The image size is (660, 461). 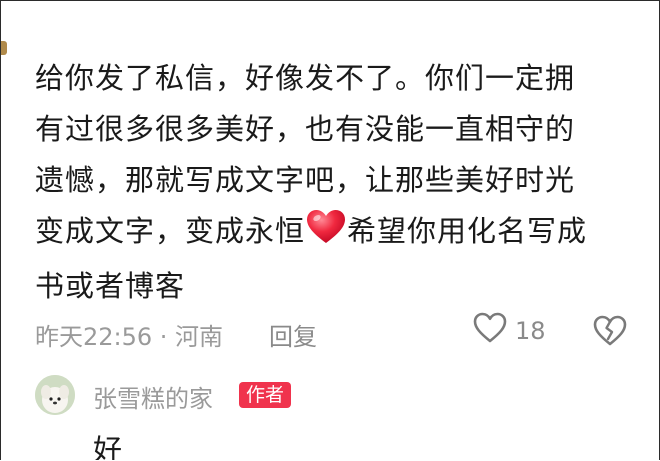 What do you see at coordinates (305, 78) in the screenshot?
I see `comment-line: 给你发了私信，好像发不了。你们一定拥` at bounding box center [305, 78].